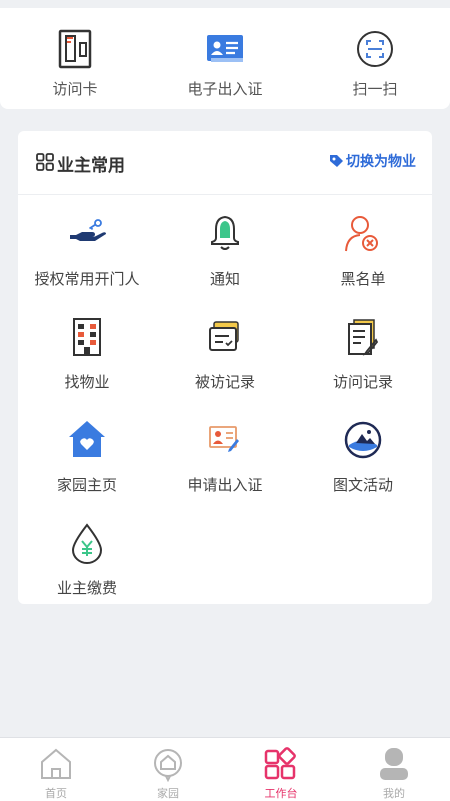 The height and width of the screenshot is (801, 450). I want to click on payment-drop-icon, so click(87, 543).